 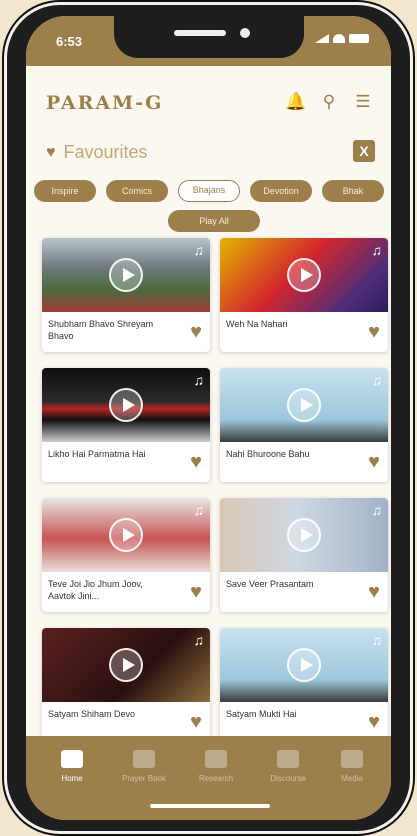 I want to click on heart-icon: ♥, so click(x=51, y=152).